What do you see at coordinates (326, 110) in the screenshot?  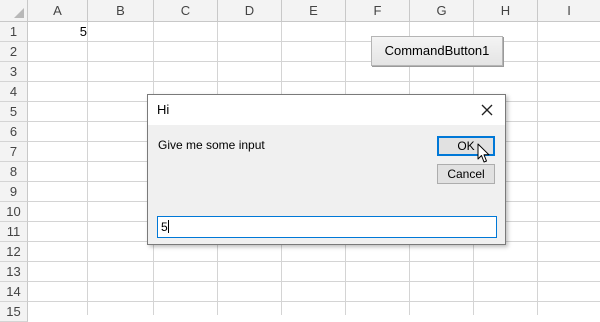 I see `dialog-titlebar: Hi` at bounding box center [326, 110].